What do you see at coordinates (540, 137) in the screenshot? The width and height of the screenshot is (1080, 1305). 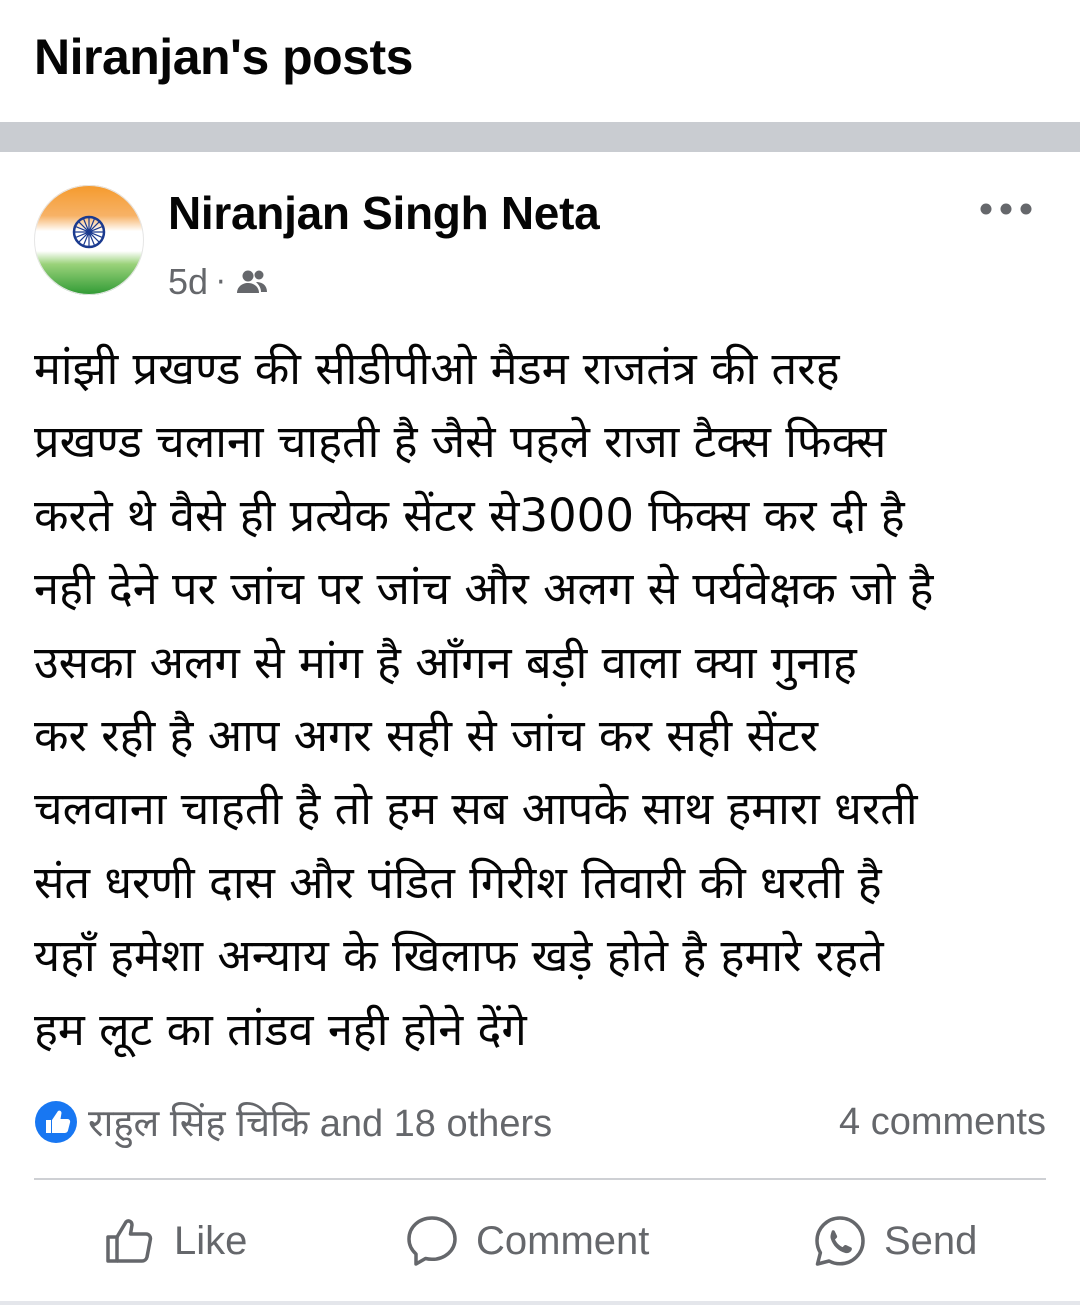 I see `section-divider` at bounding box center [540, 137].